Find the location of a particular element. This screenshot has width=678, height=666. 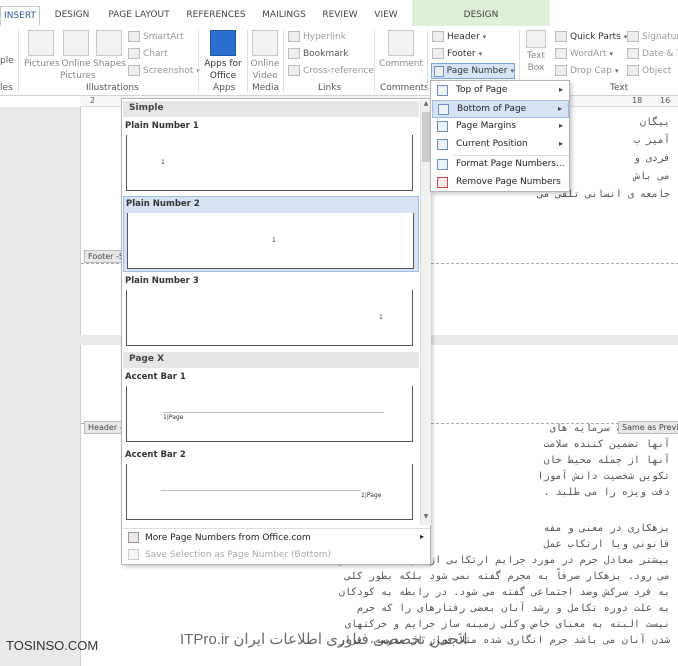

comment-button: Comment is located at coordinates (401, 50).